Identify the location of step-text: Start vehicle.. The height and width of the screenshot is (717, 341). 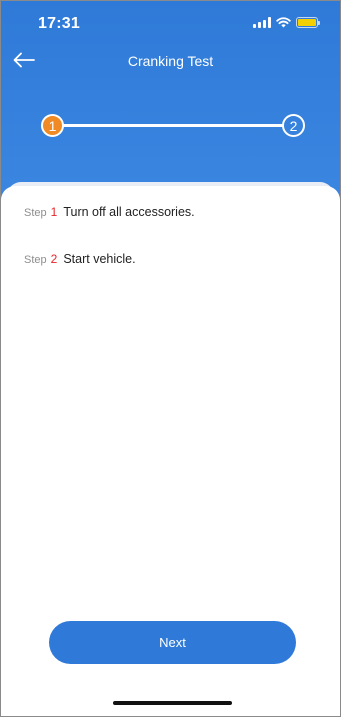
(99, 259).